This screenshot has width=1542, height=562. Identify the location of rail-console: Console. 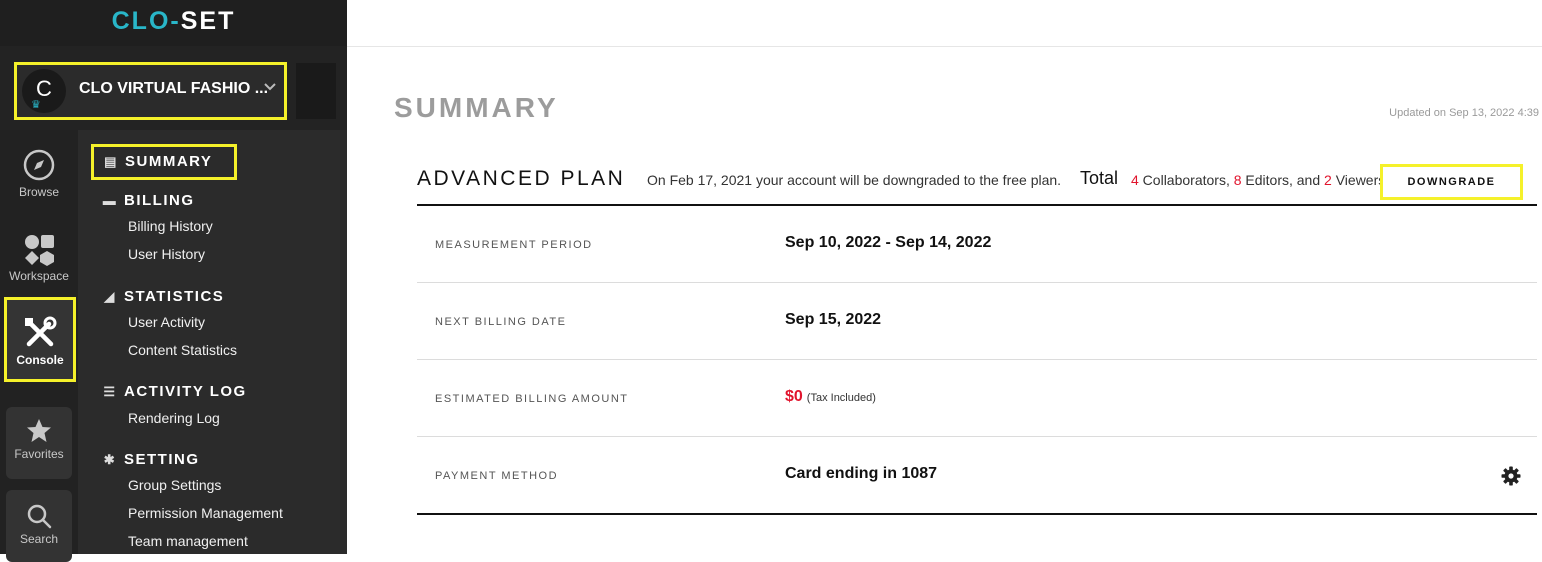
(40, 339).